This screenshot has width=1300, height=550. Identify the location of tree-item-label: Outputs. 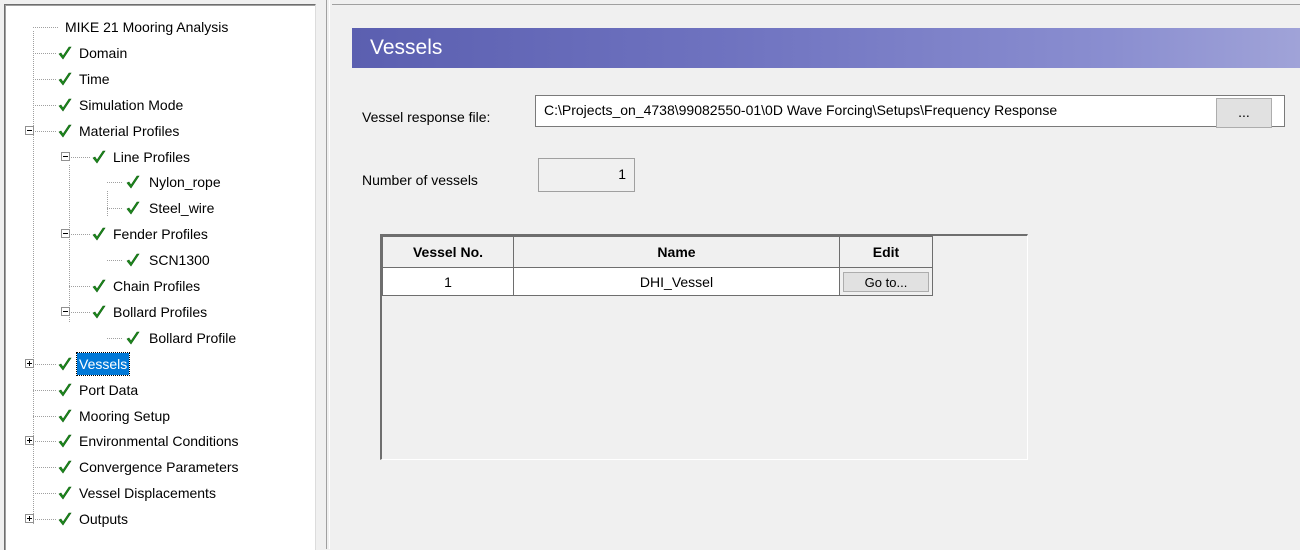
(104, 519).